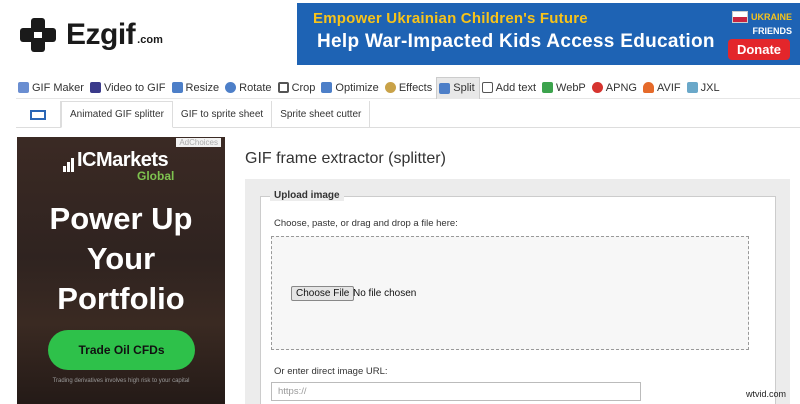 This screenshot has width=800, height=404. What do you see at coordinates (23, 87) in the screenshot?
I see `image-icon` at bounding box center [23, 87].